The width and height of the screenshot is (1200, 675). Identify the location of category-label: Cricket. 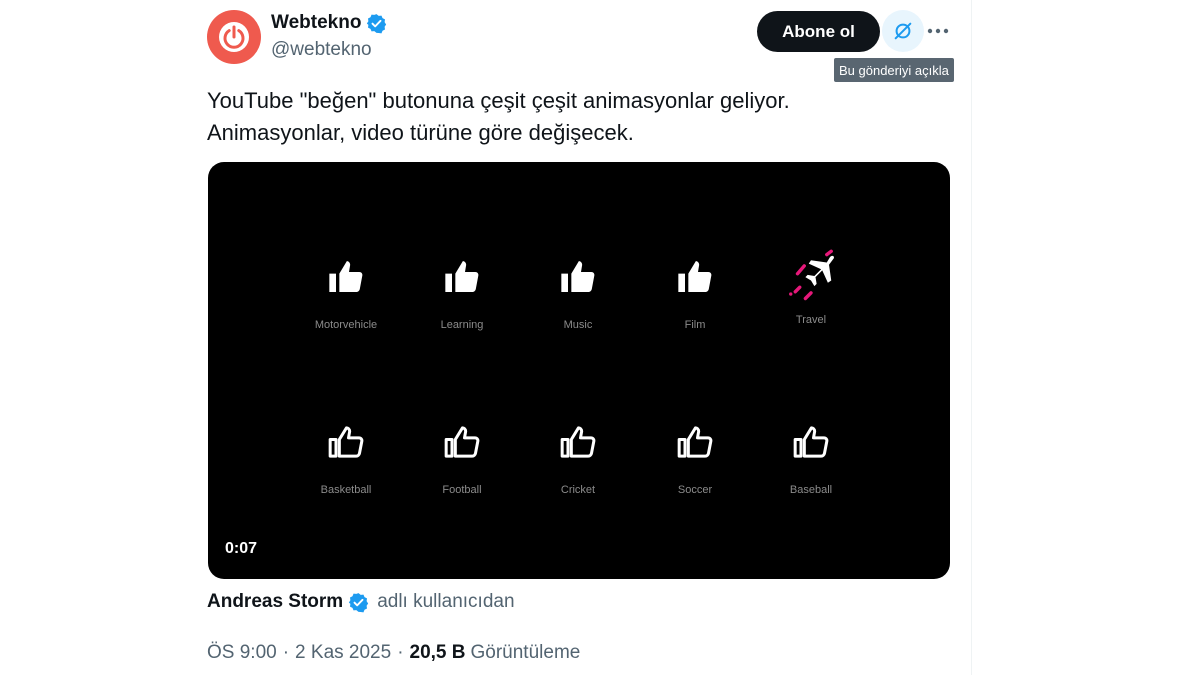
(578, 490).